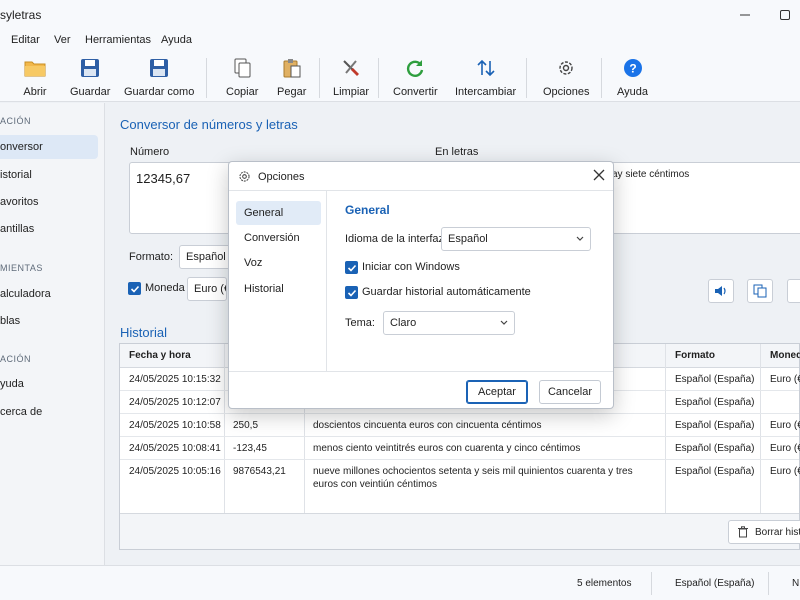  Describe the element at coordinates (281, 177) in the screenshot. I see `dialog-title: Opciones` at that location.